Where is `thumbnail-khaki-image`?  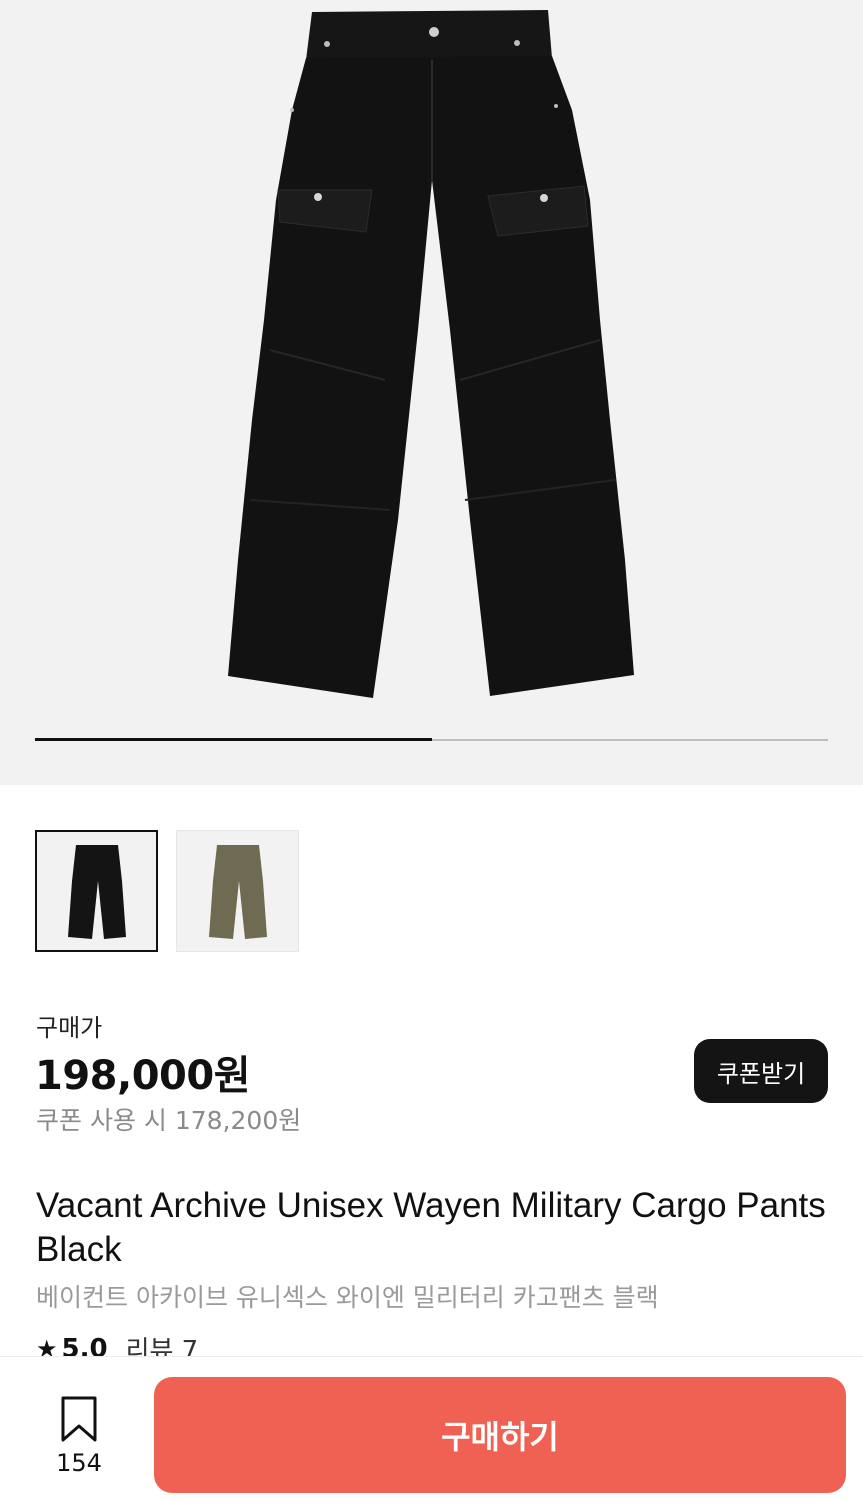 thumbnail-khaki-image is located at coordinates (237, 892).